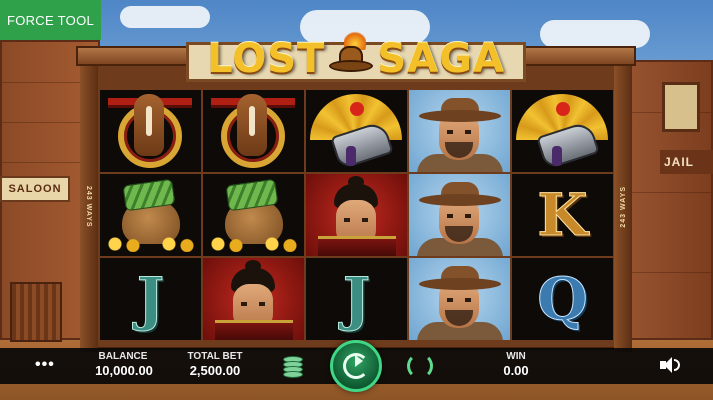 This screenshot has width=713, height=400. What do you see at coordinates (441, 59) in the screenshot?
I see `logo-title-right: SAGA` at bounding box center [441, 59].